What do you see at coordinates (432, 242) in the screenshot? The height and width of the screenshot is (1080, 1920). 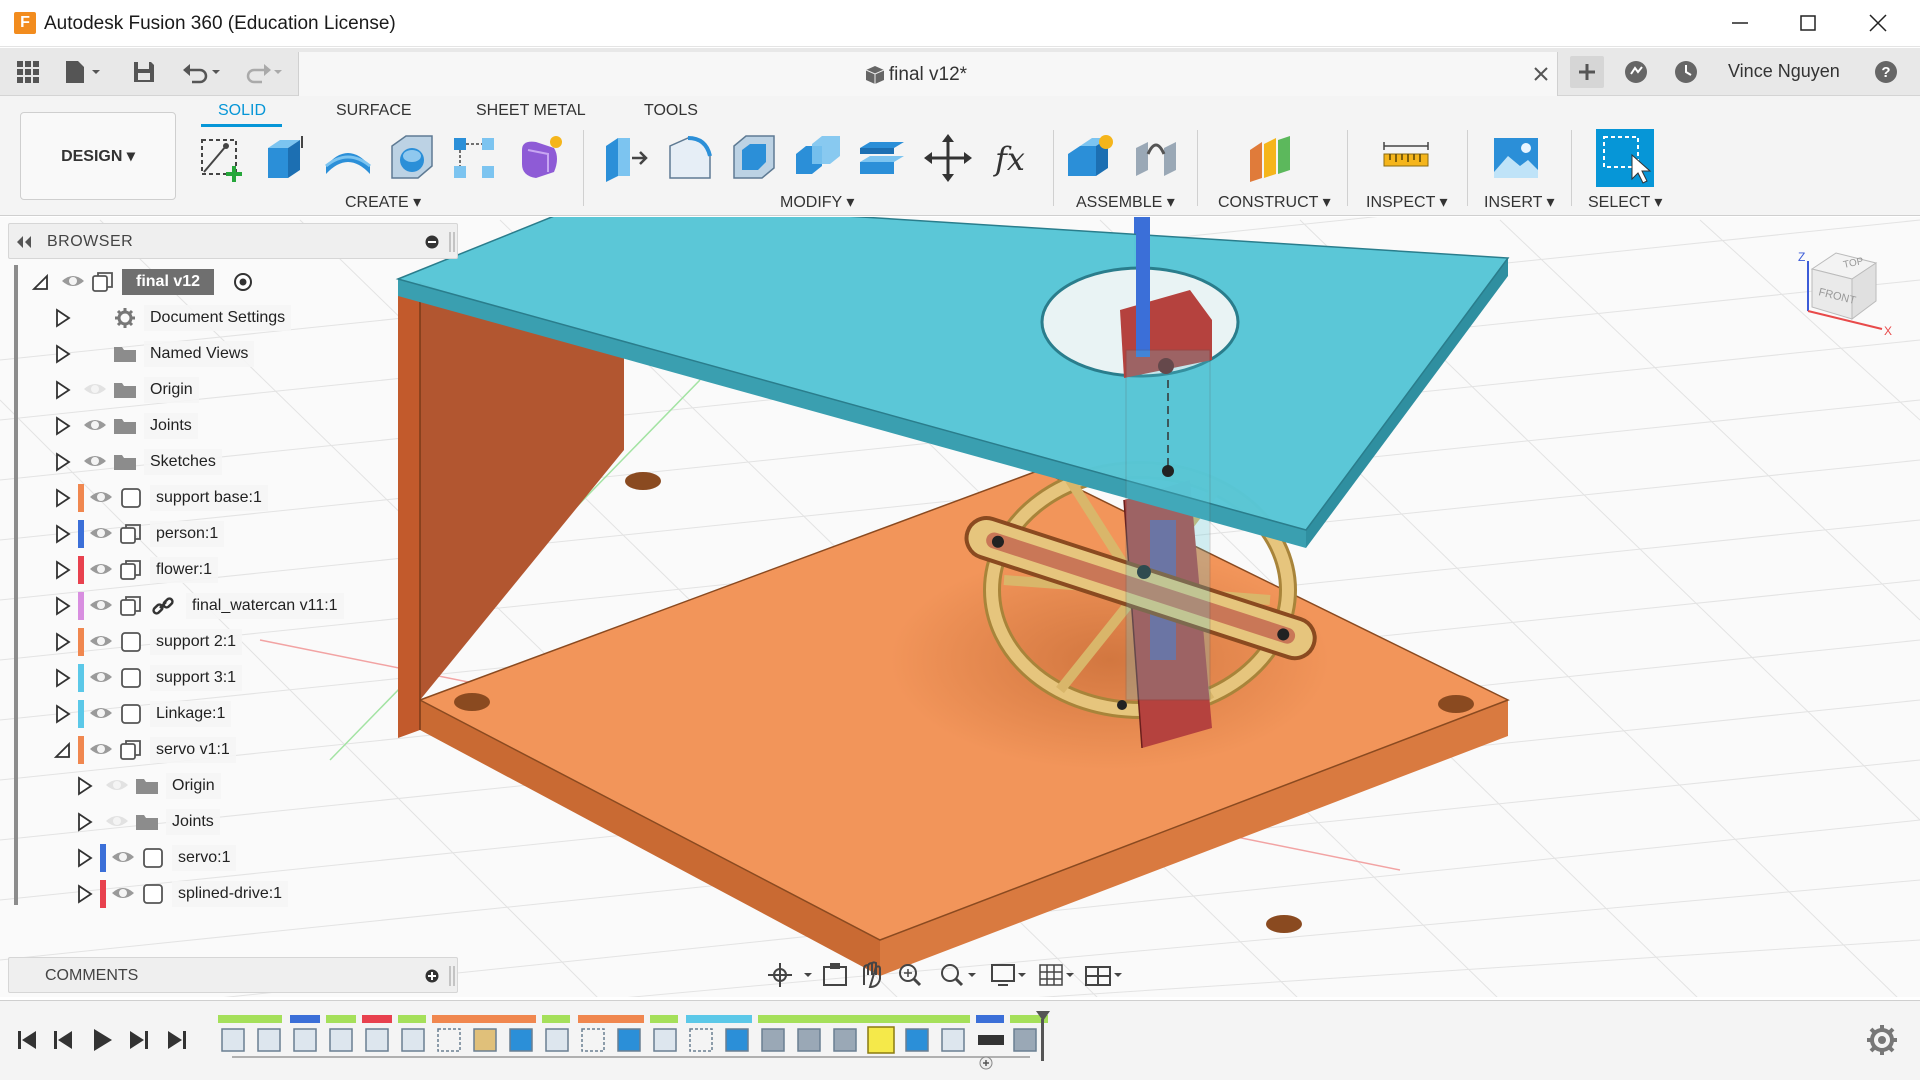 I see `minimize-panel-icon` at bounding box center [432, 242].